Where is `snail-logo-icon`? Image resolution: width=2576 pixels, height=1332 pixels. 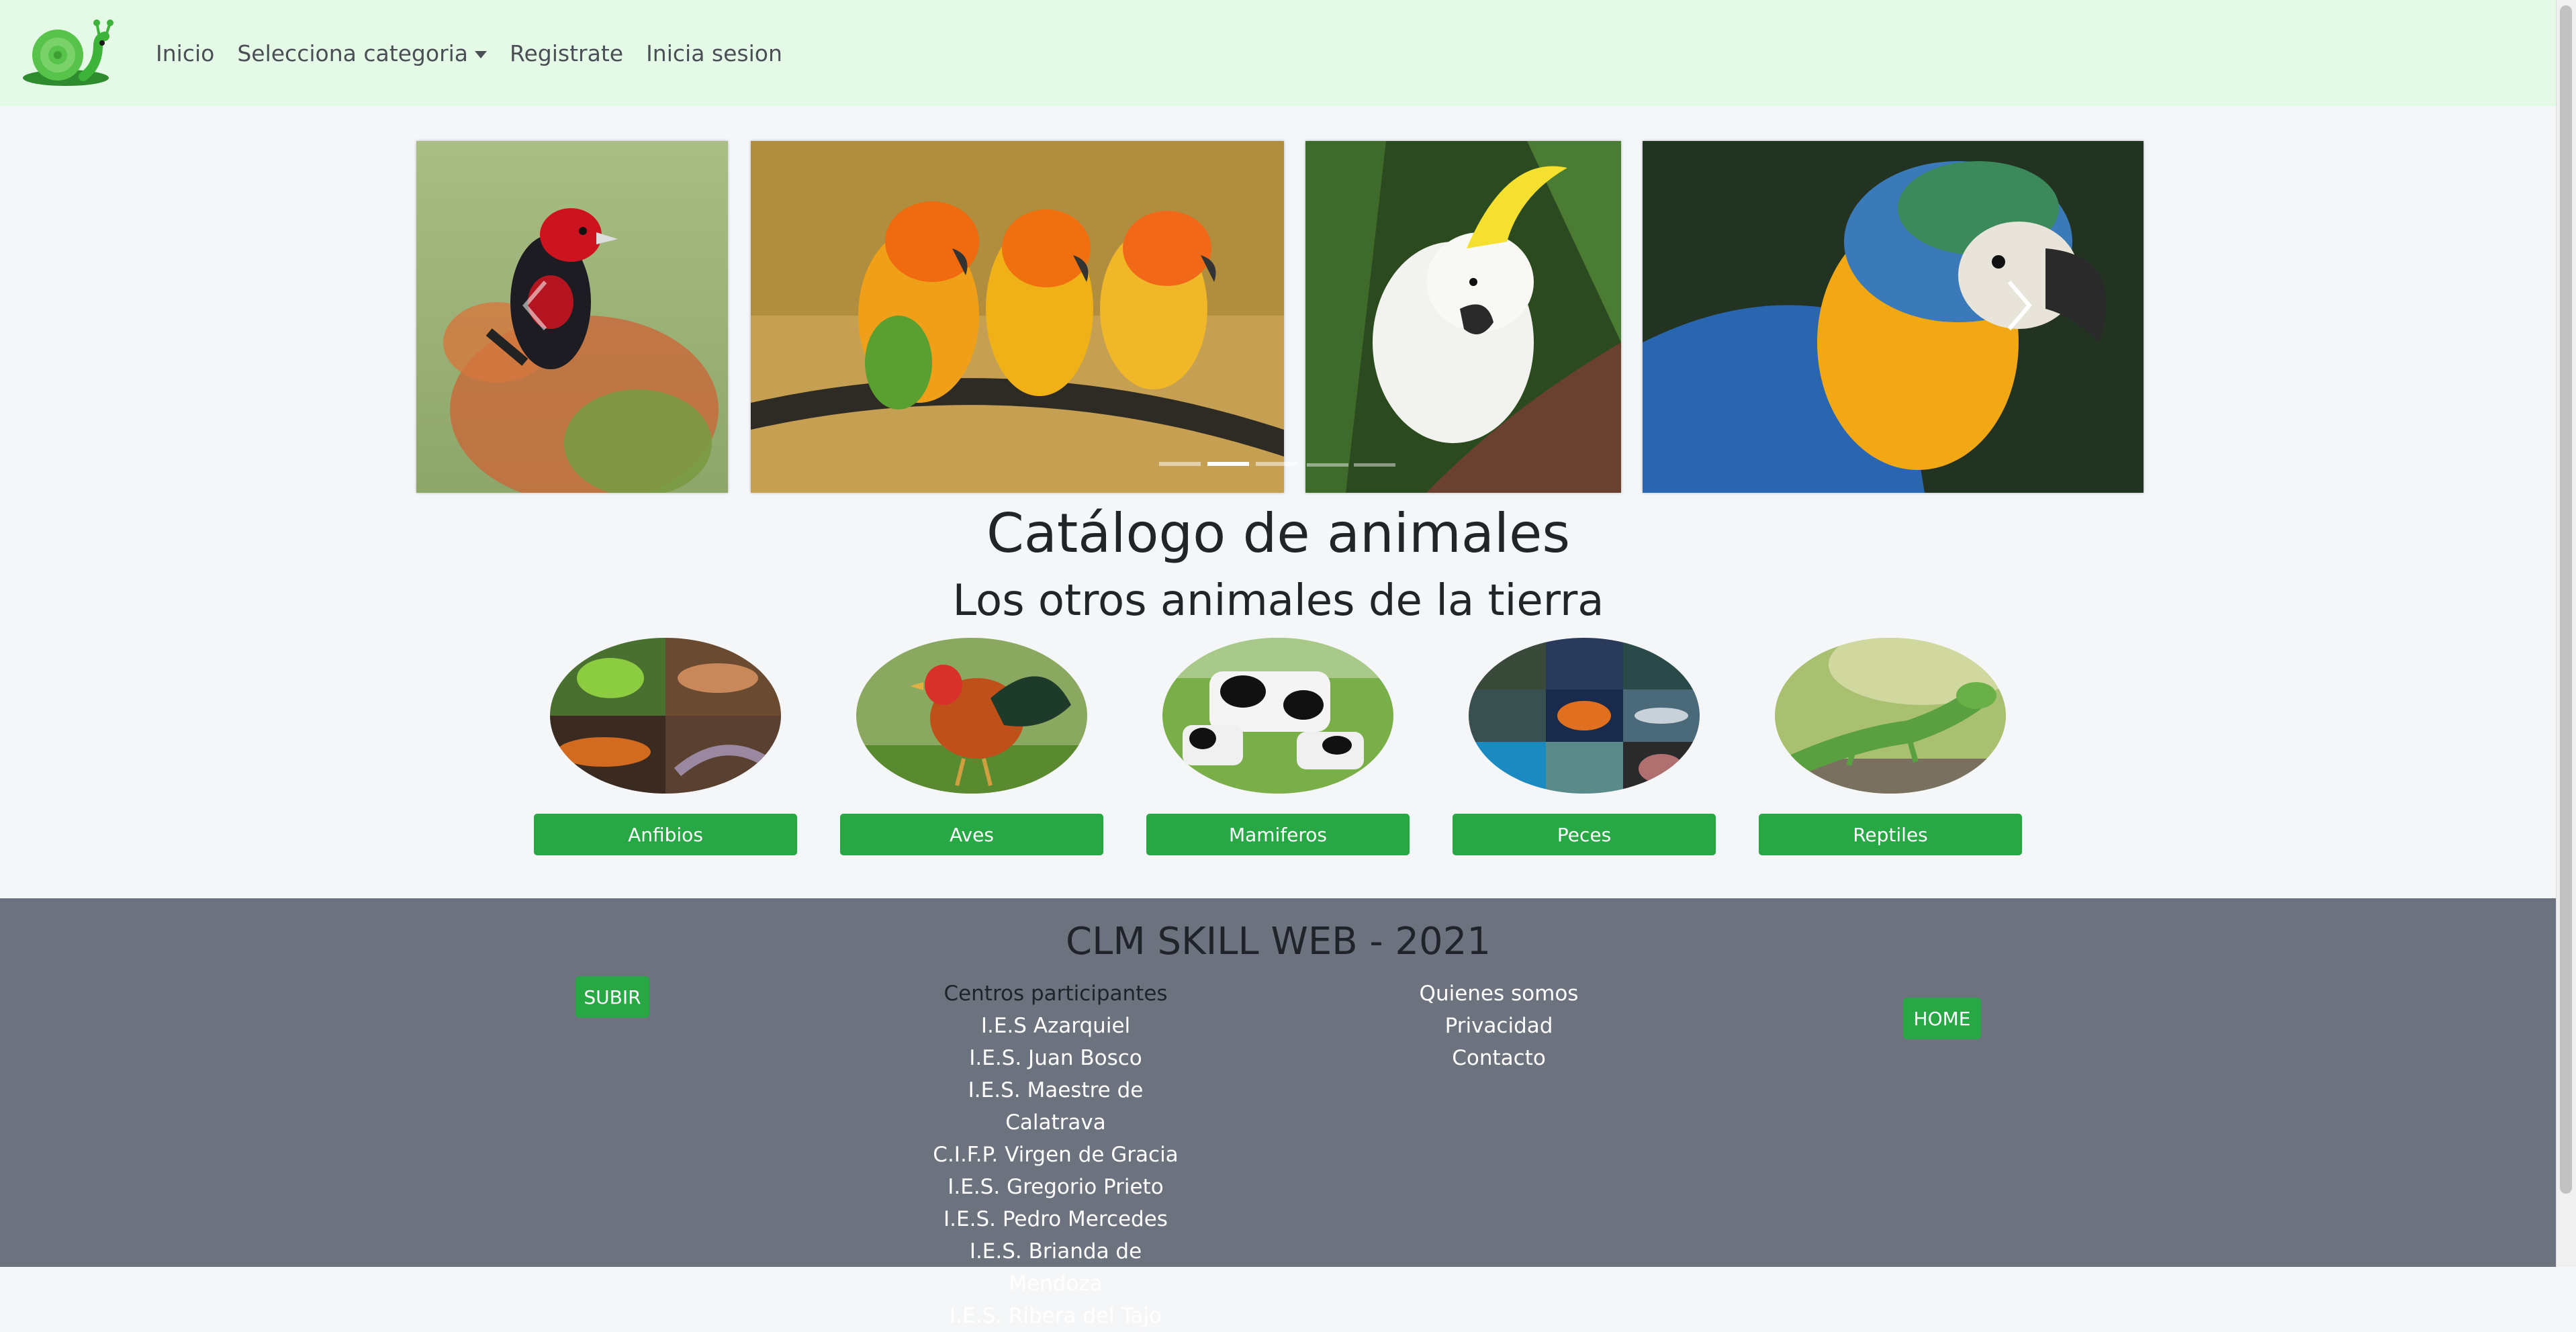 snail-logo-icon is located at coordinates (66, 54).